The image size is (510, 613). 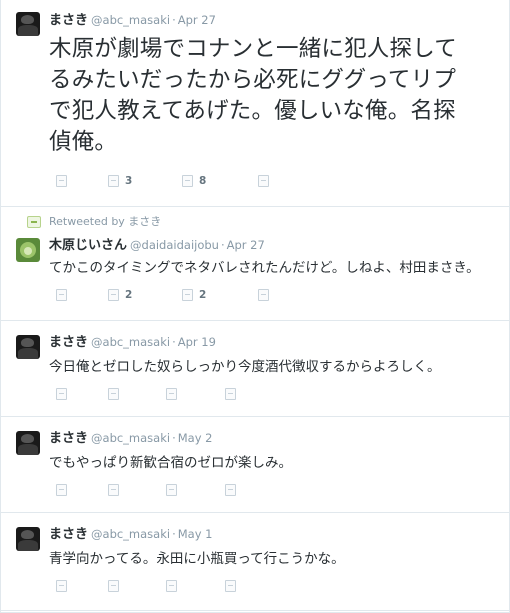 I want to click on tweet-header: まさき @abc_masaki · Apr 27, so click(x=132, y=20).